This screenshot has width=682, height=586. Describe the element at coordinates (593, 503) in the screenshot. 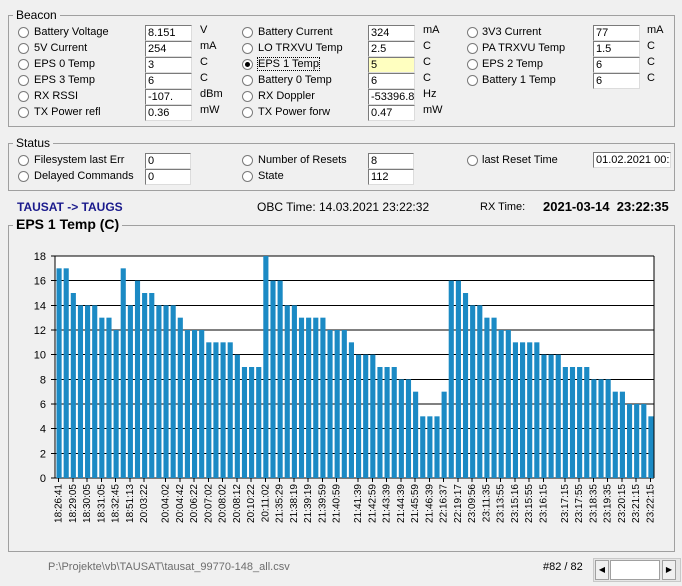

I see `x-tick-label: 23:18:35` at that location.